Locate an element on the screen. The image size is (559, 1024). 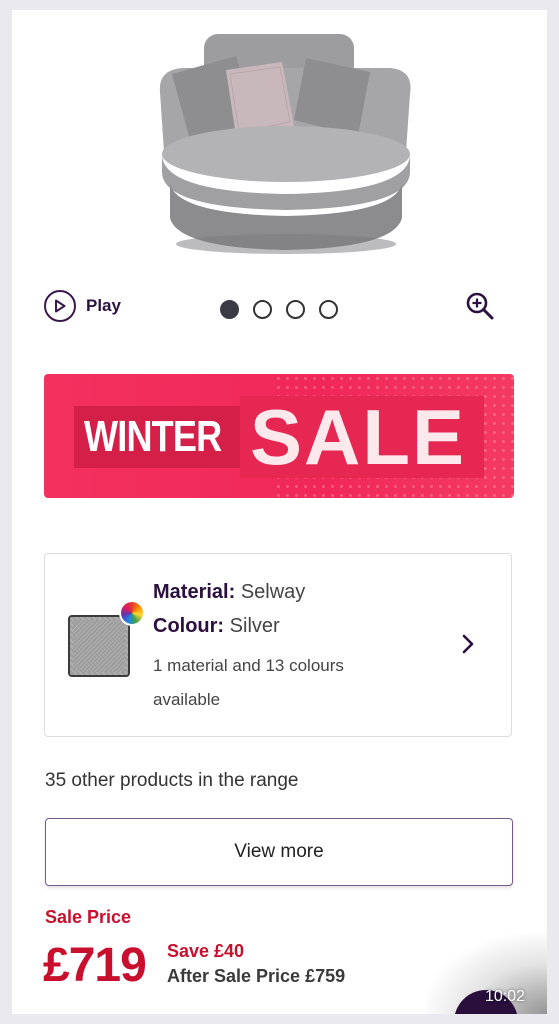
fabric-swatch is located at coordinates (99, 646).